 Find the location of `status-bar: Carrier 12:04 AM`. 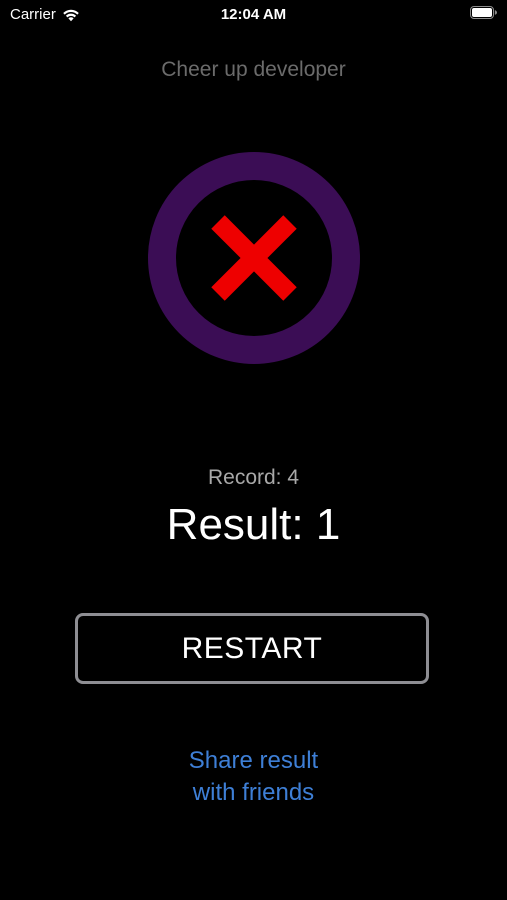

status-bar: Carrier 12:04 AM is located at coordinates (253, 14).